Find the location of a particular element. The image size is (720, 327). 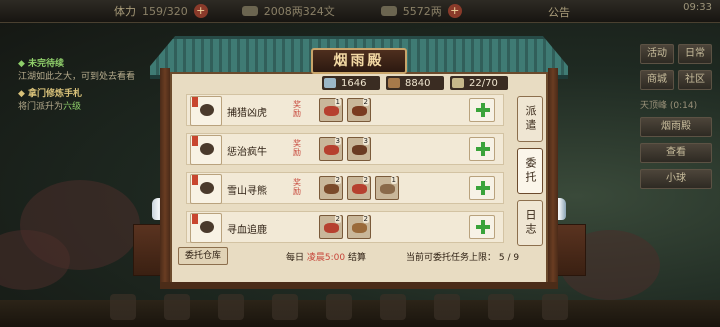

quest-desc-2: 将门派升为六级 is located at coordinates (78, 107).